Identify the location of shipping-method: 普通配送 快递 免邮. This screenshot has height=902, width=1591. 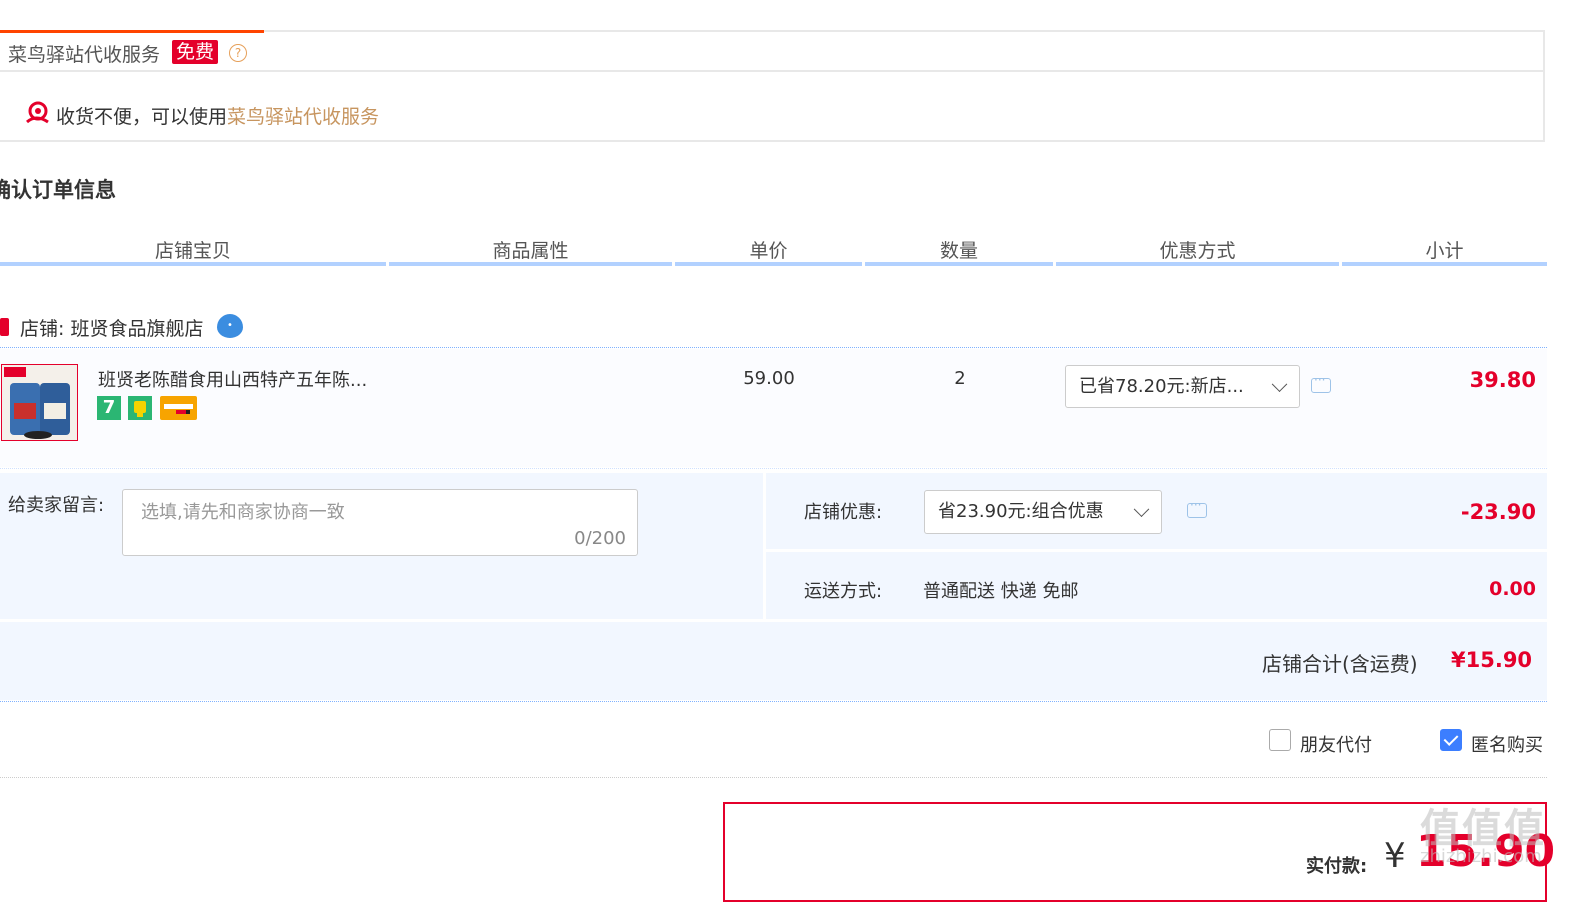
(1001, 591).